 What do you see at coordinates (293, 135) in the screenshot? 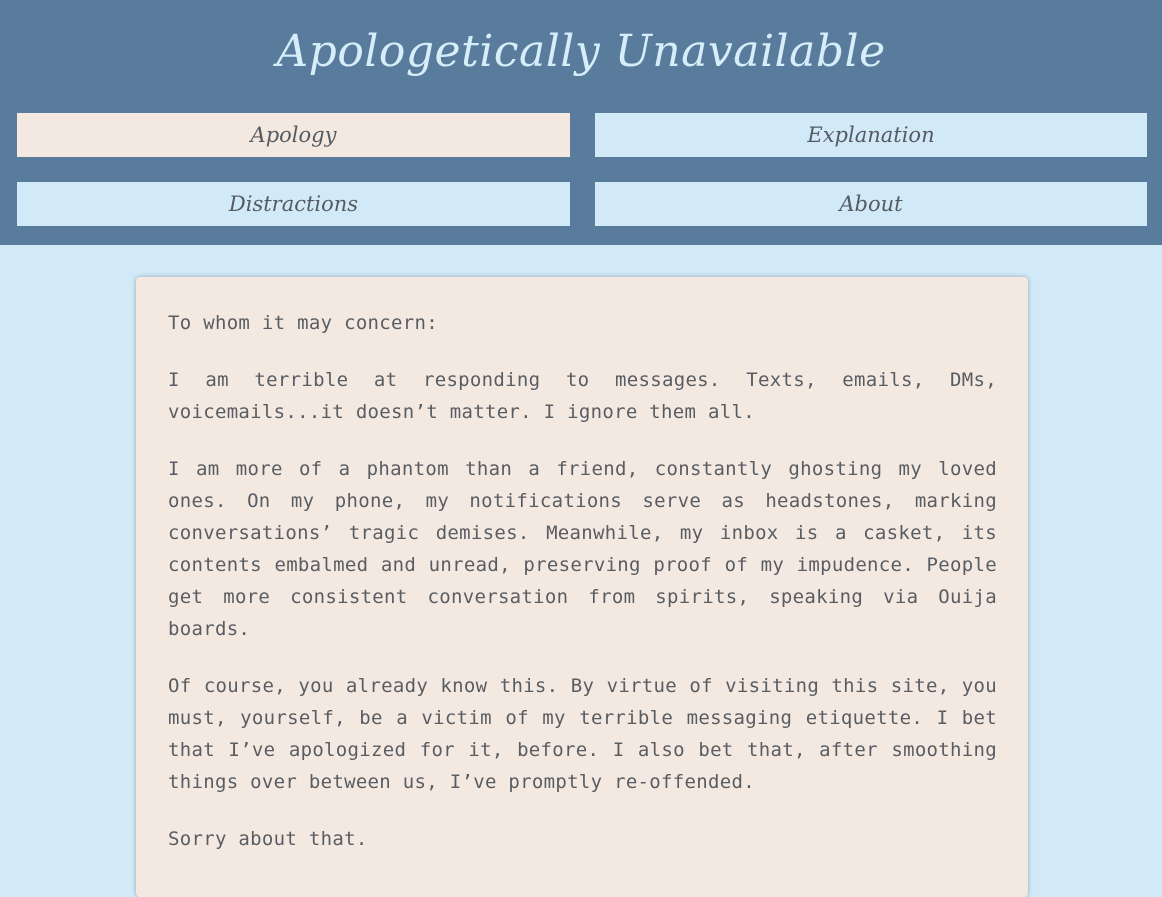
I see `nav-item-apology: Apology` at bounding box center [293, 135].